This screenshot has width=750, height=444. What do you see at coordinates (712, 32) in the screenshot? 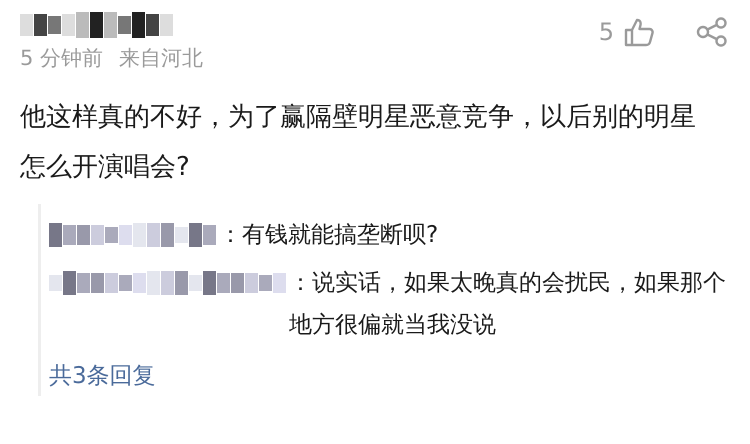
I see `share-icon` at bounding box center [712, 32].